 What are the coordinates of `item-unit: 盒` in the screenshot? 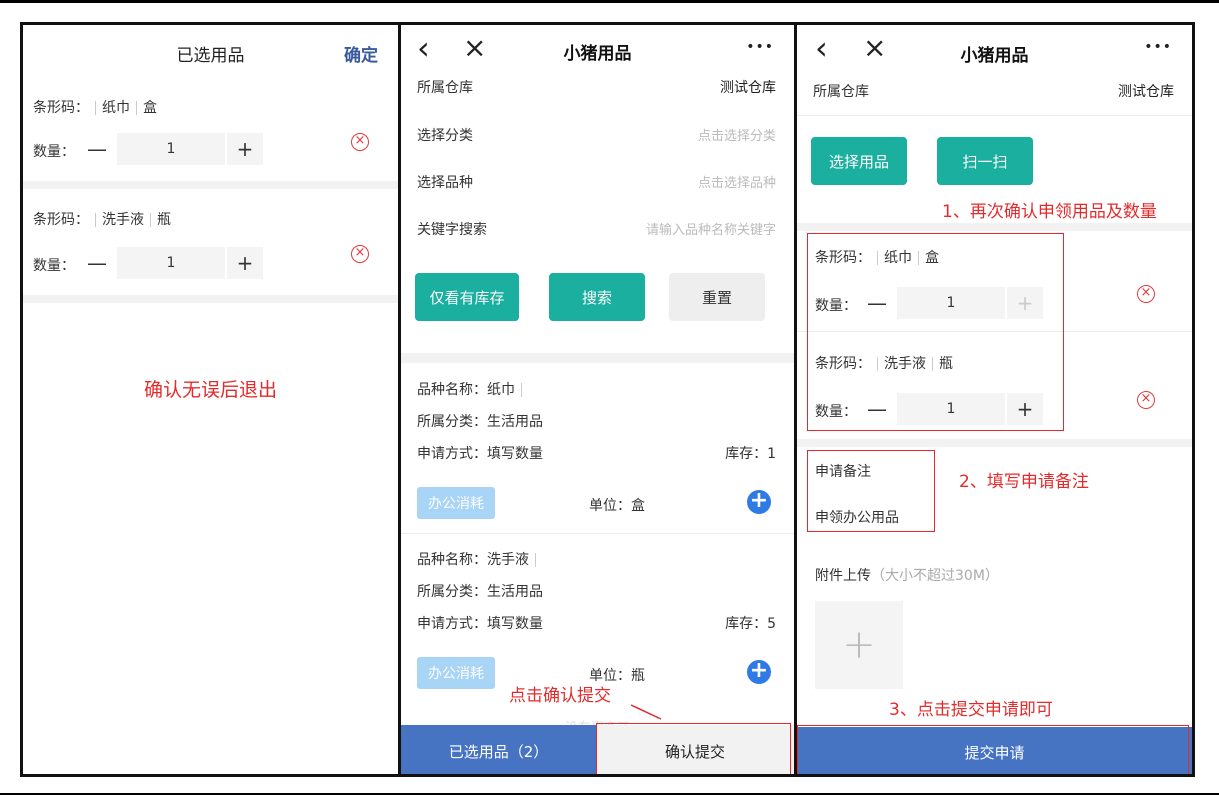 It's located at (150, 108).